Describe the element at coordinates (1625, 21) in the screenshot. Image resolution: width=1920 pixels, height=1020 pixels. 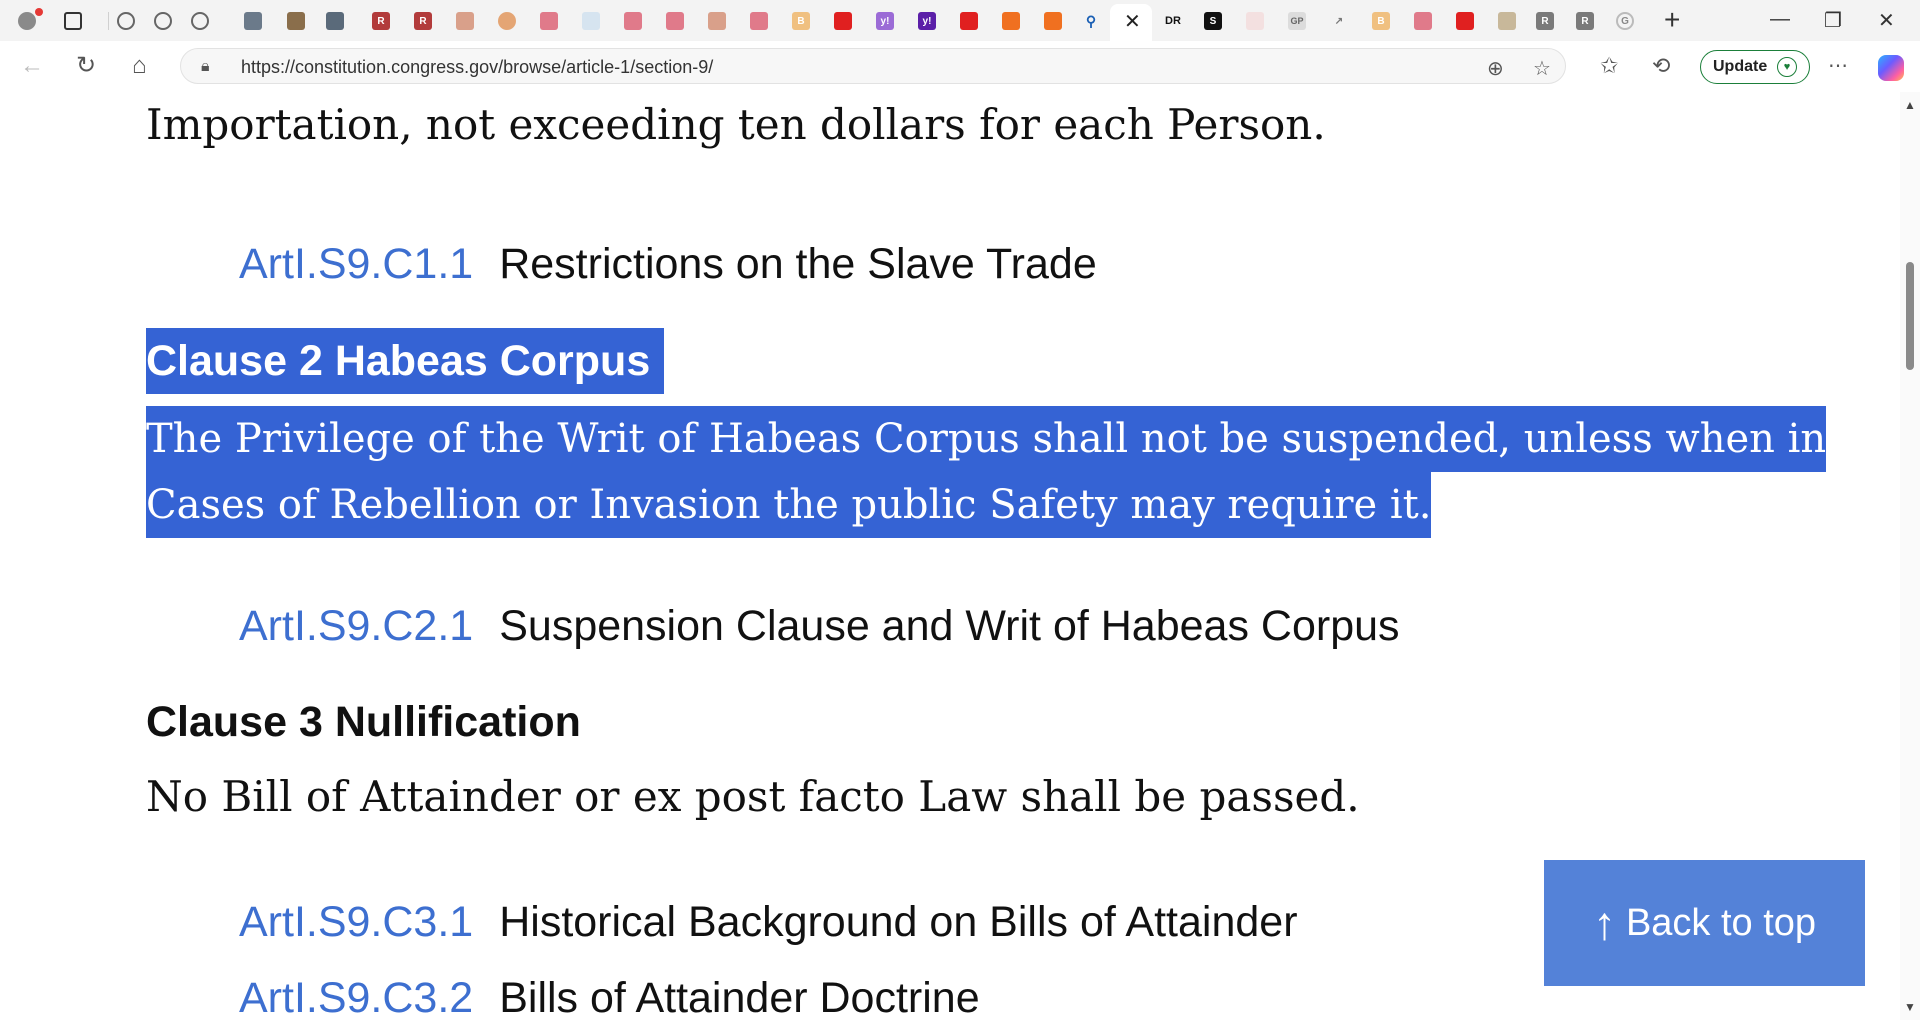
I see `google-icon: G` at that location.